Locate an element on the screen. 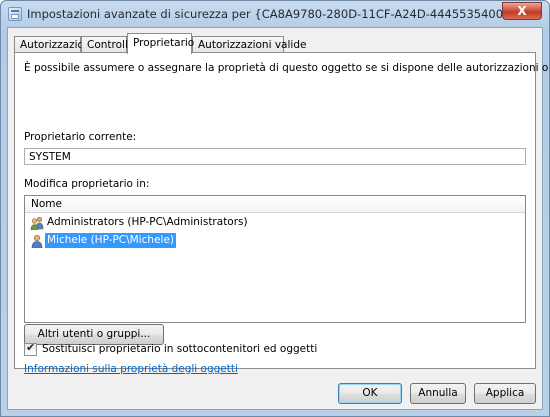  user-icon is located at coordinates (37, 241).